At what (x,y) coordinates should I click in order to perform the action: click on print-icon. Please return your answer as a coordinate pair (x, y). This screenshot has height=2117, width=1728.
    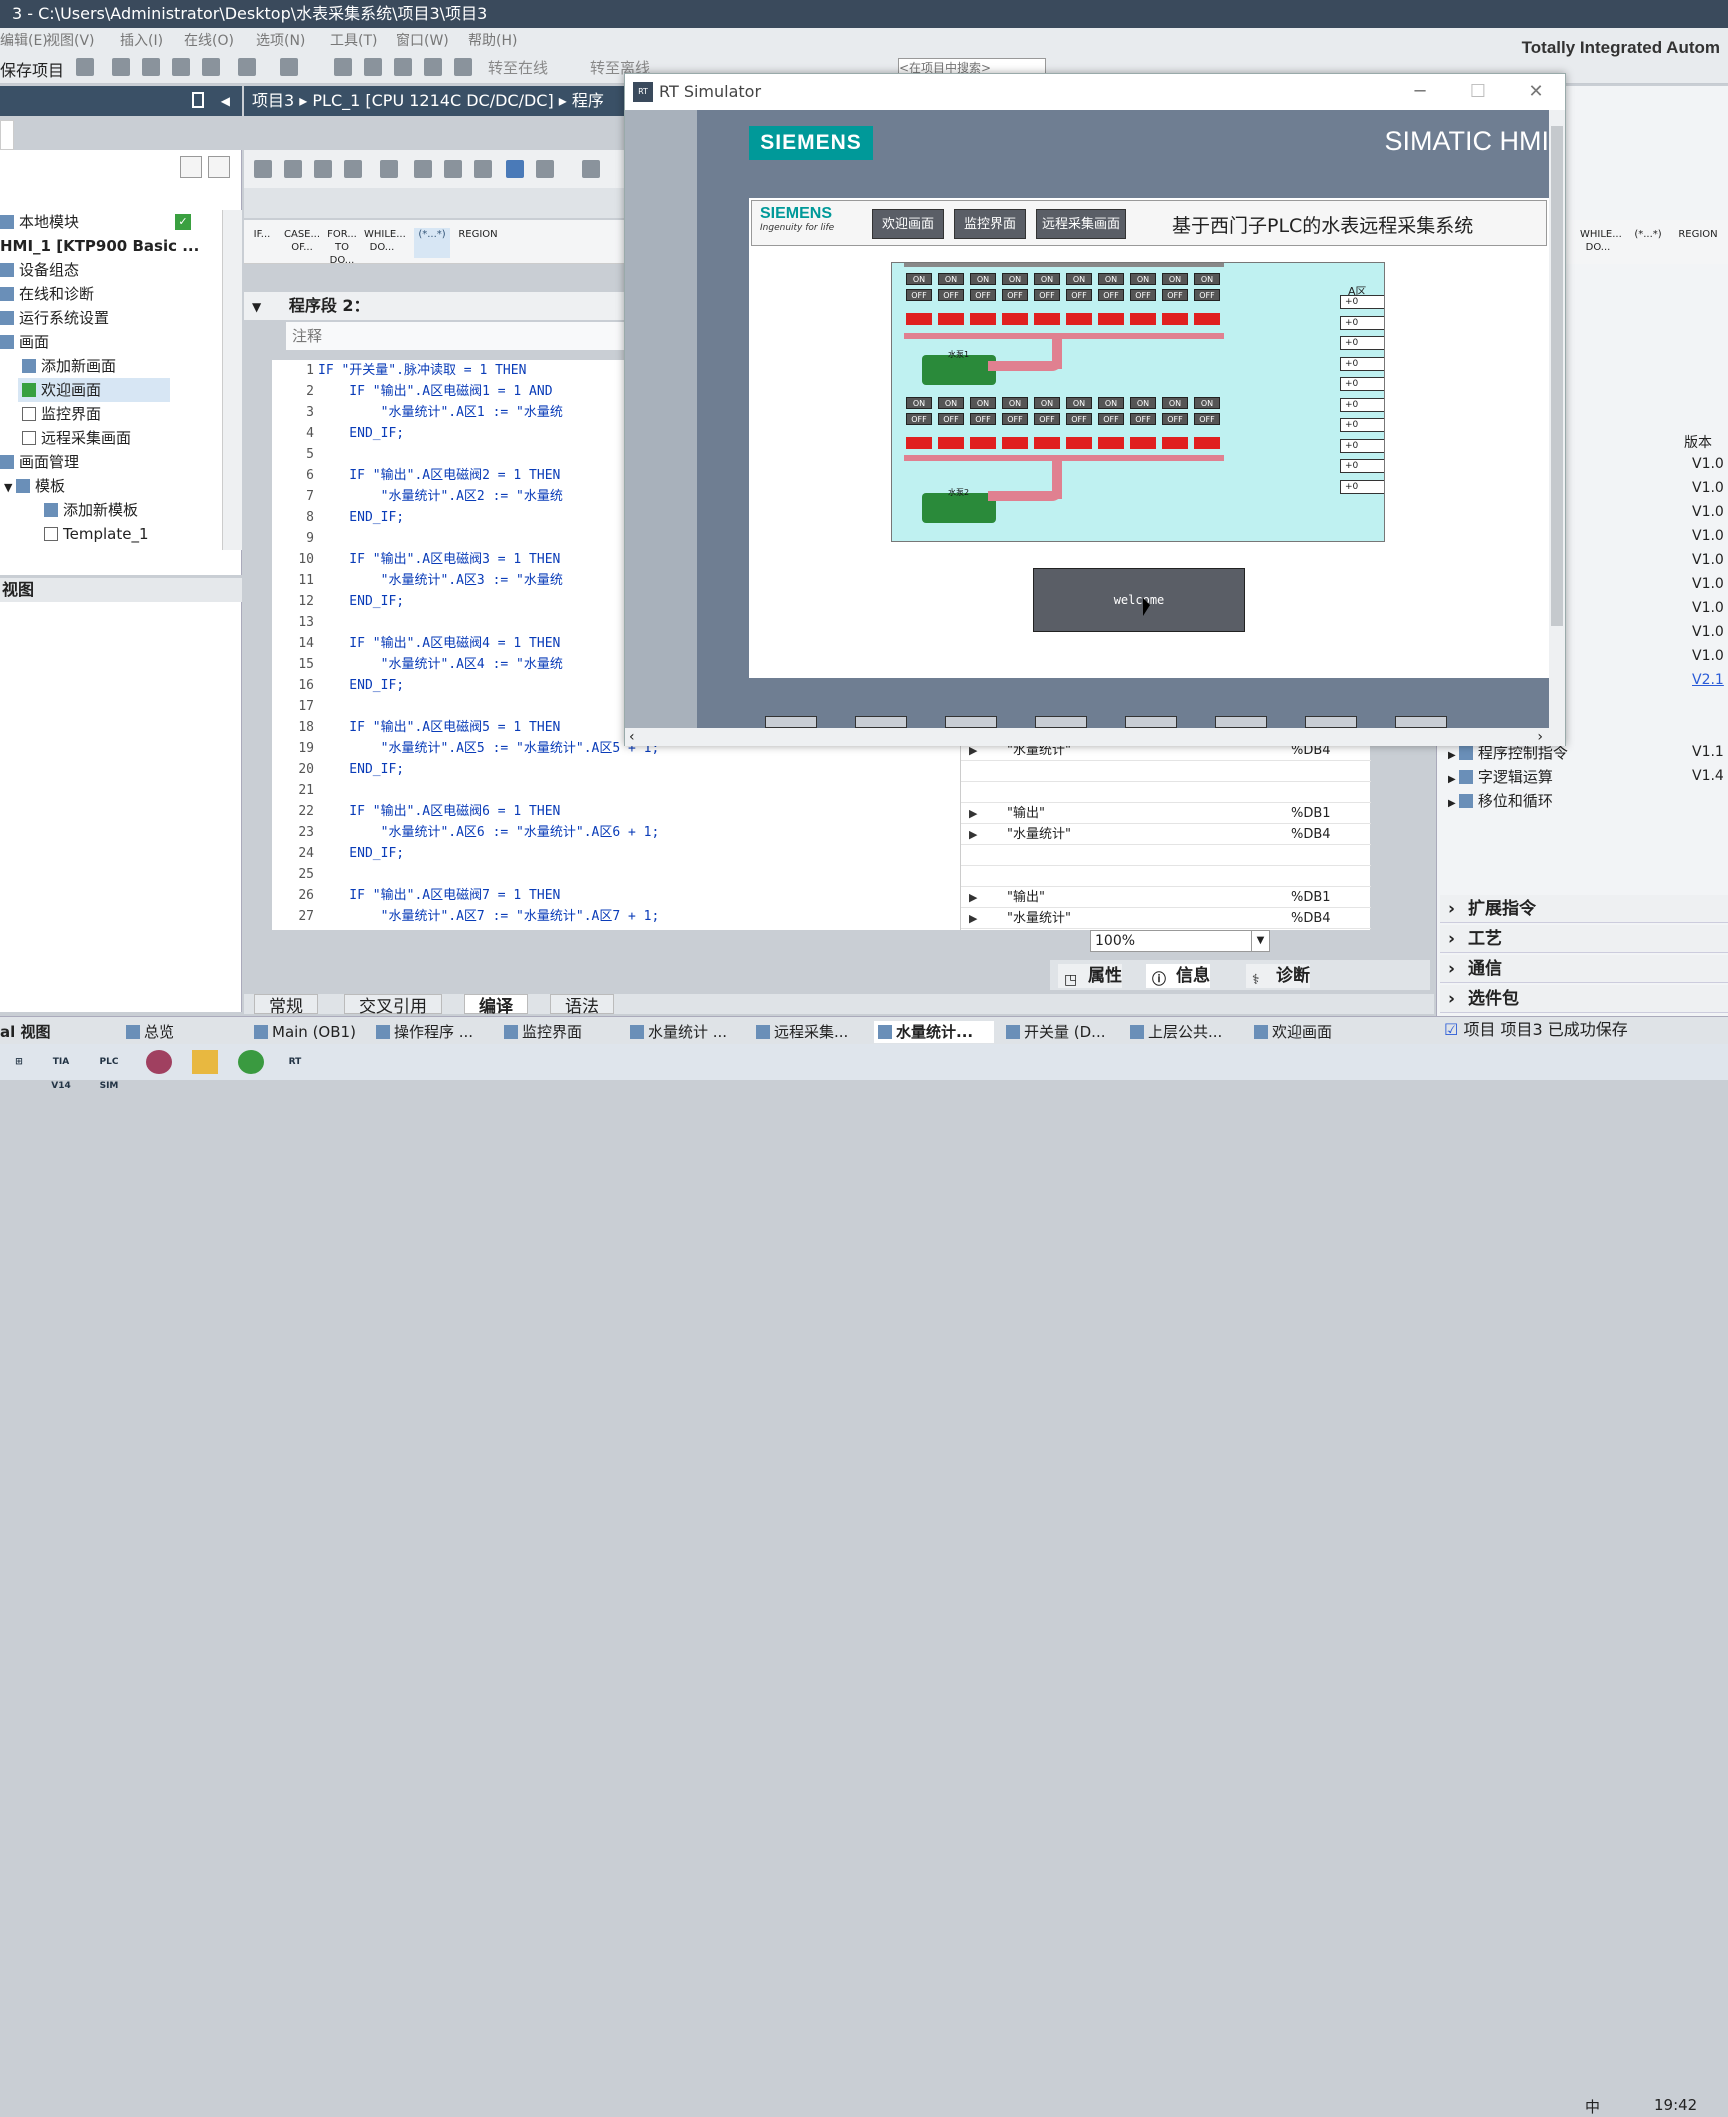
    Looking at the image, I should click on (85, 67).